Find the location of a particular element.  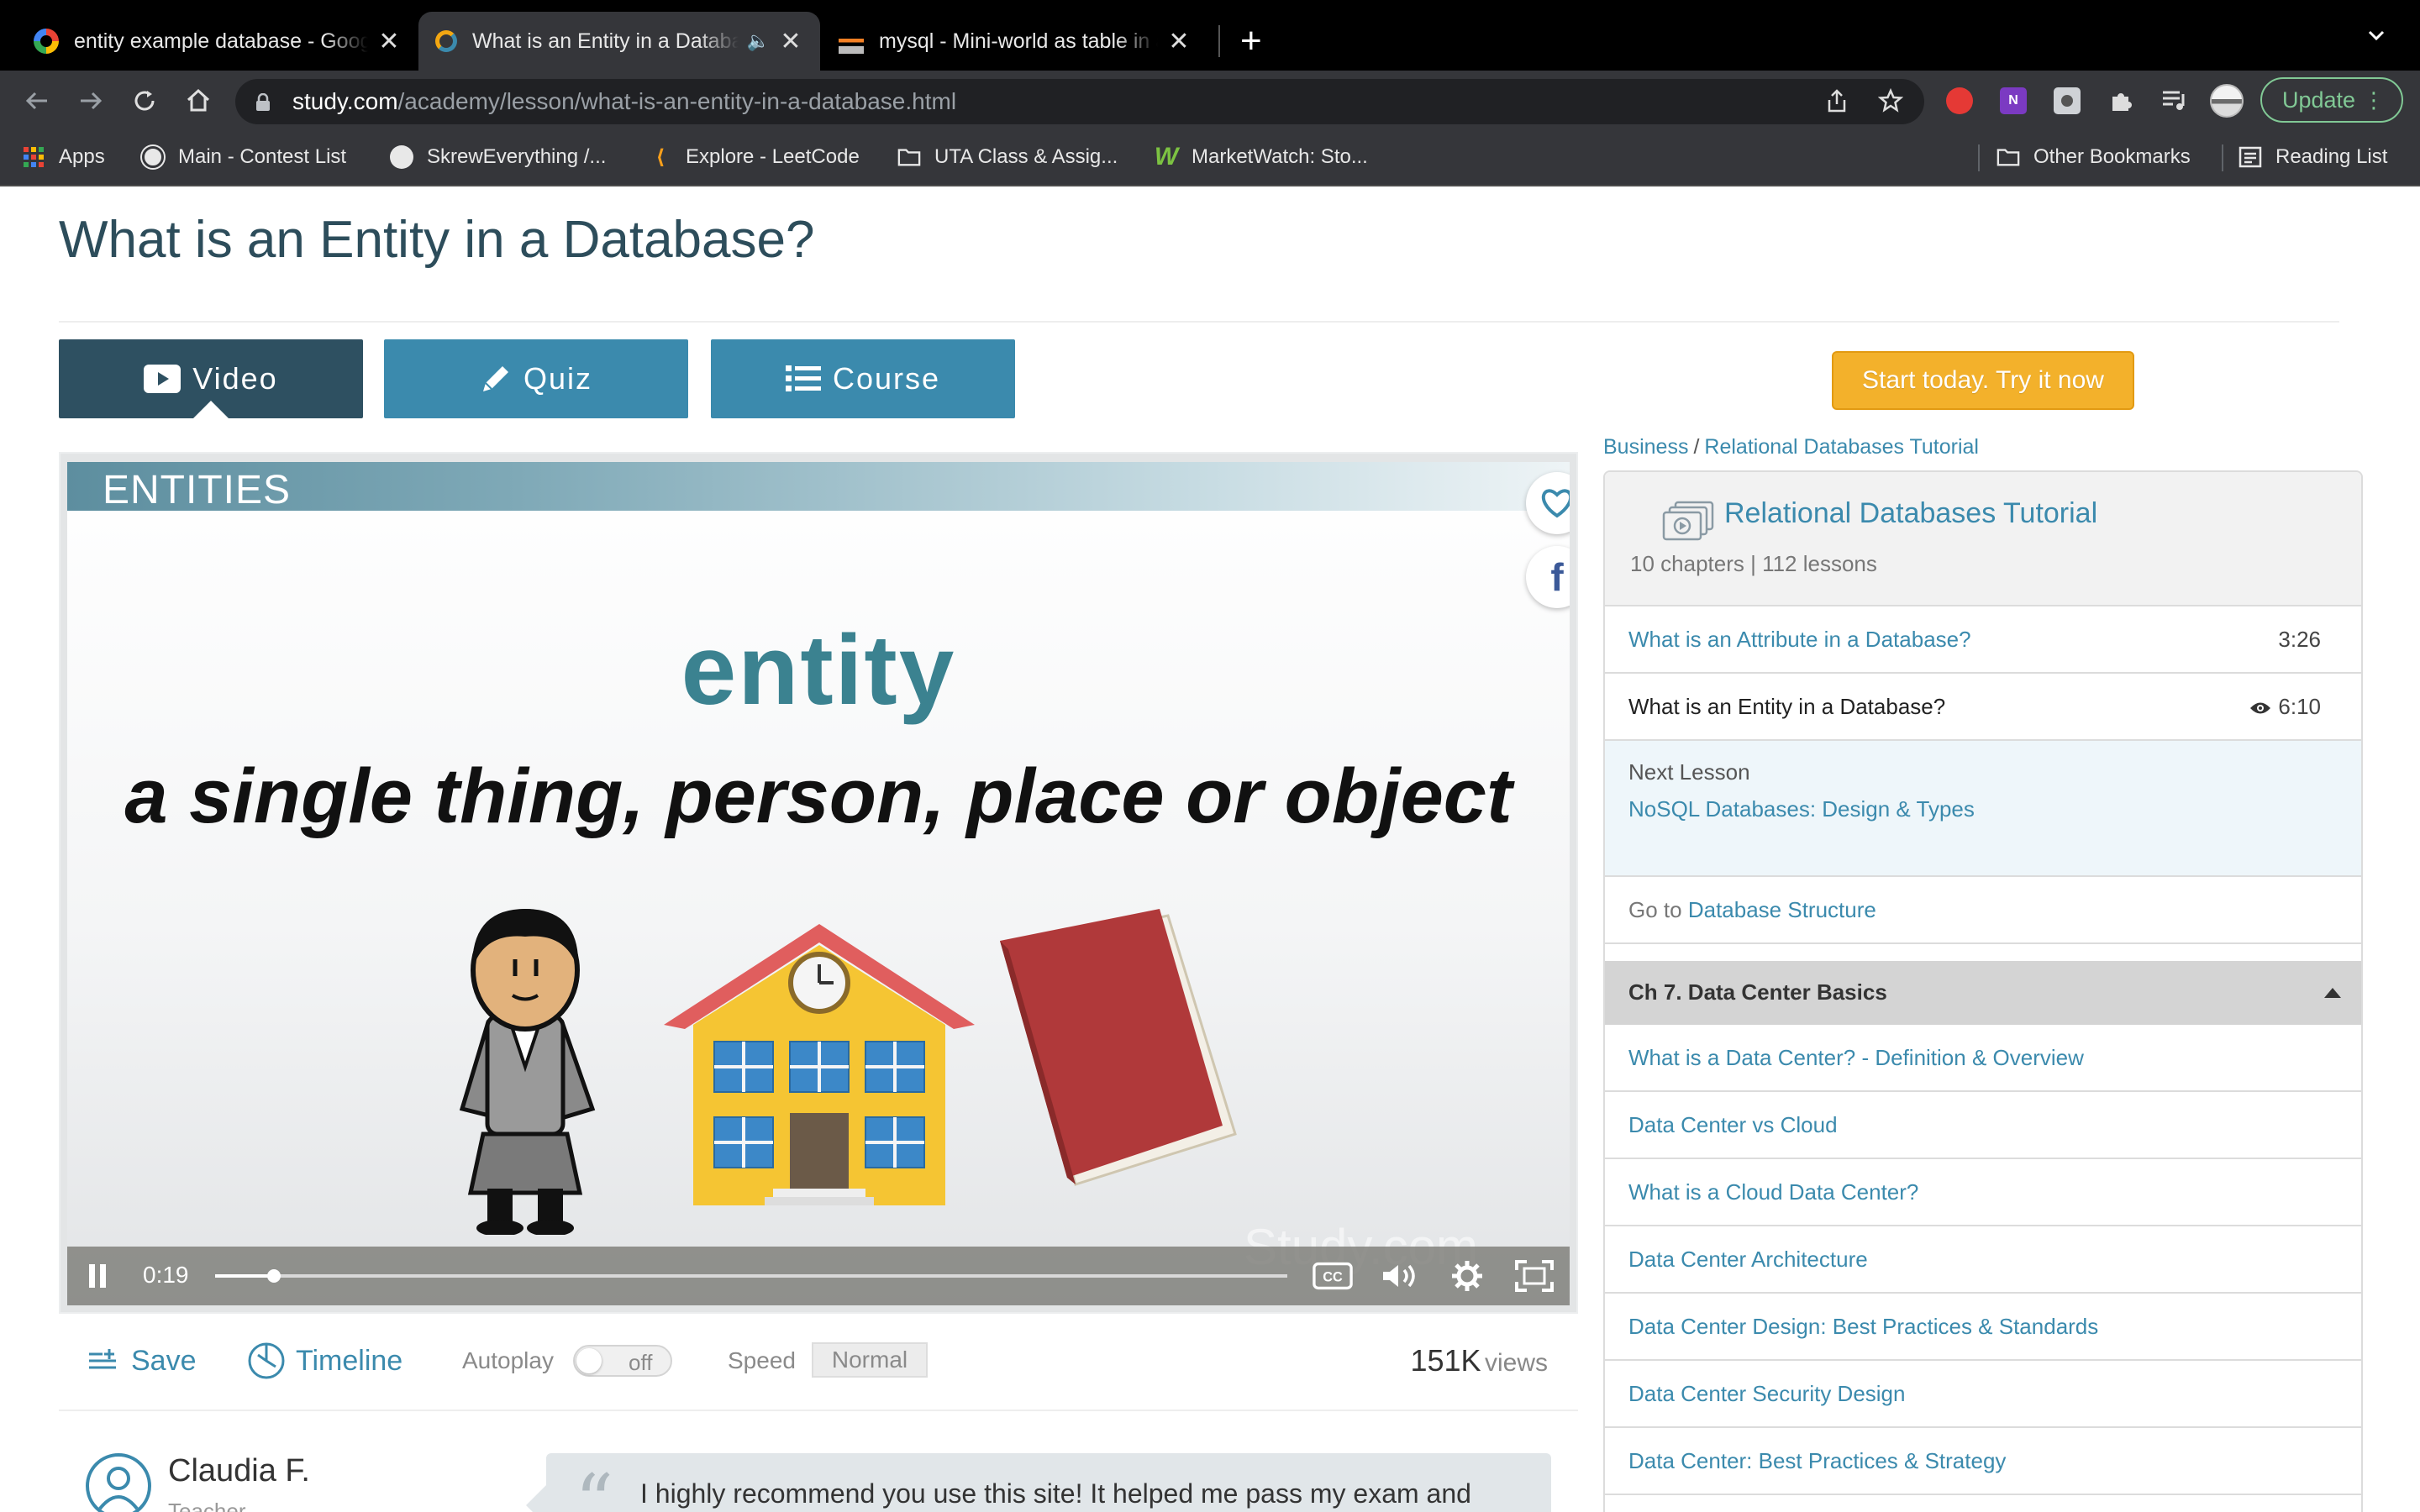

more-menu-icon: ⋮ is located at coordinates (2374, 100).